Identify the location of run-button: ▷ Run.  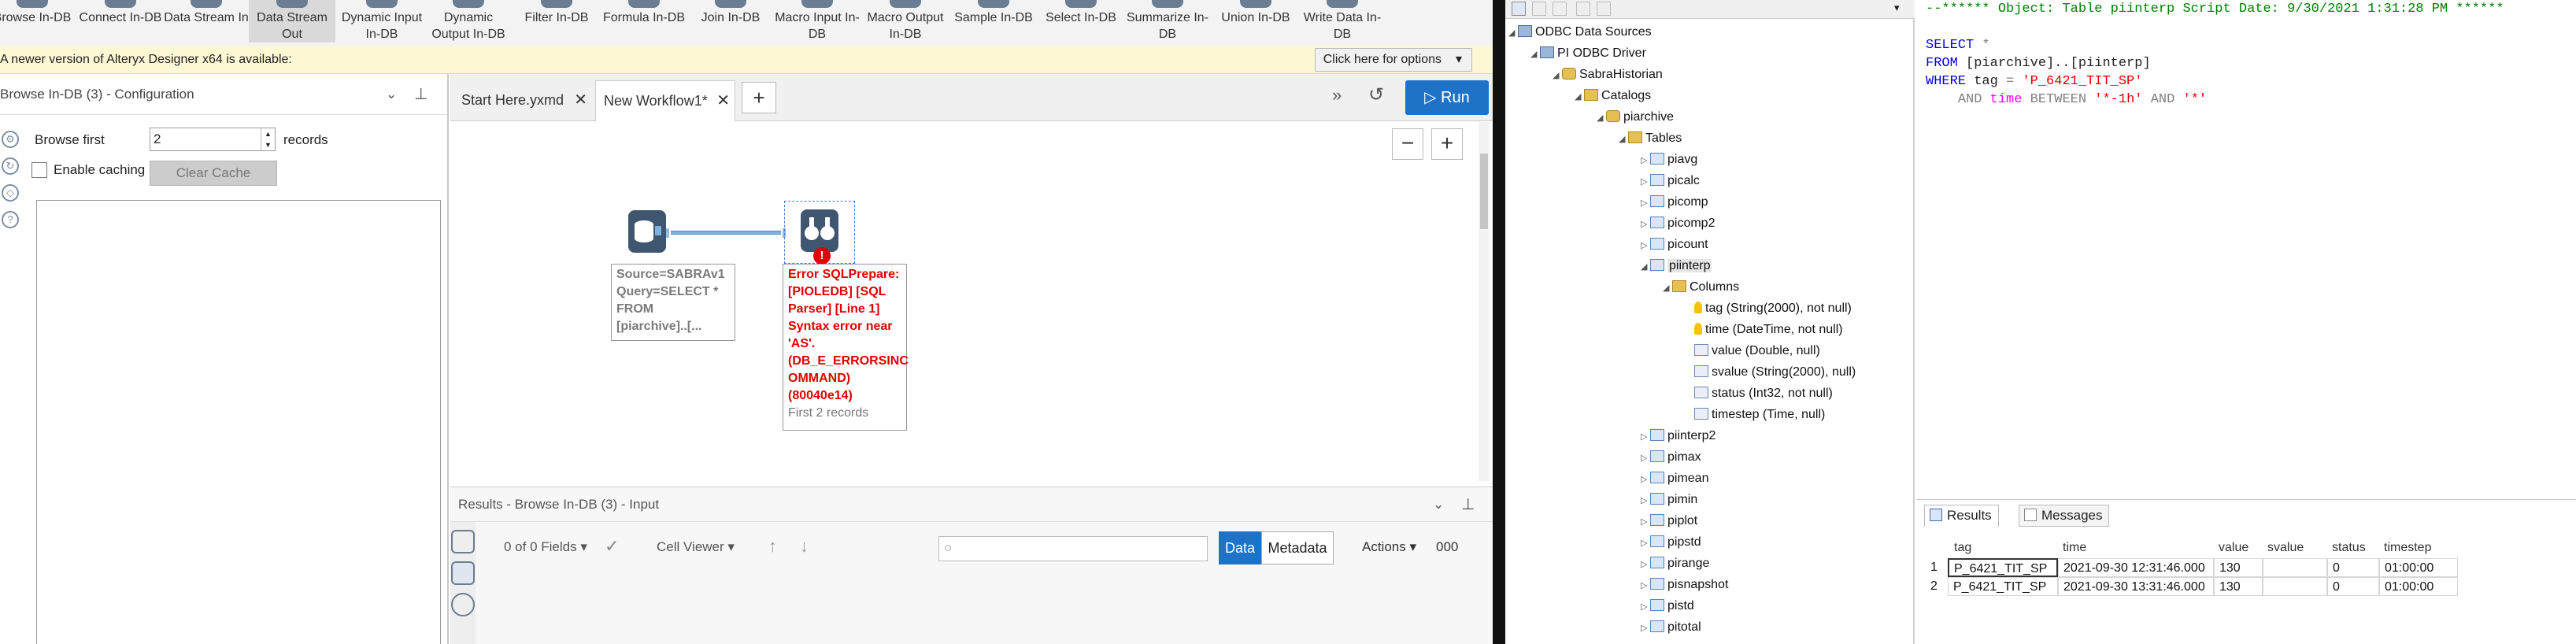
(1447, 97).